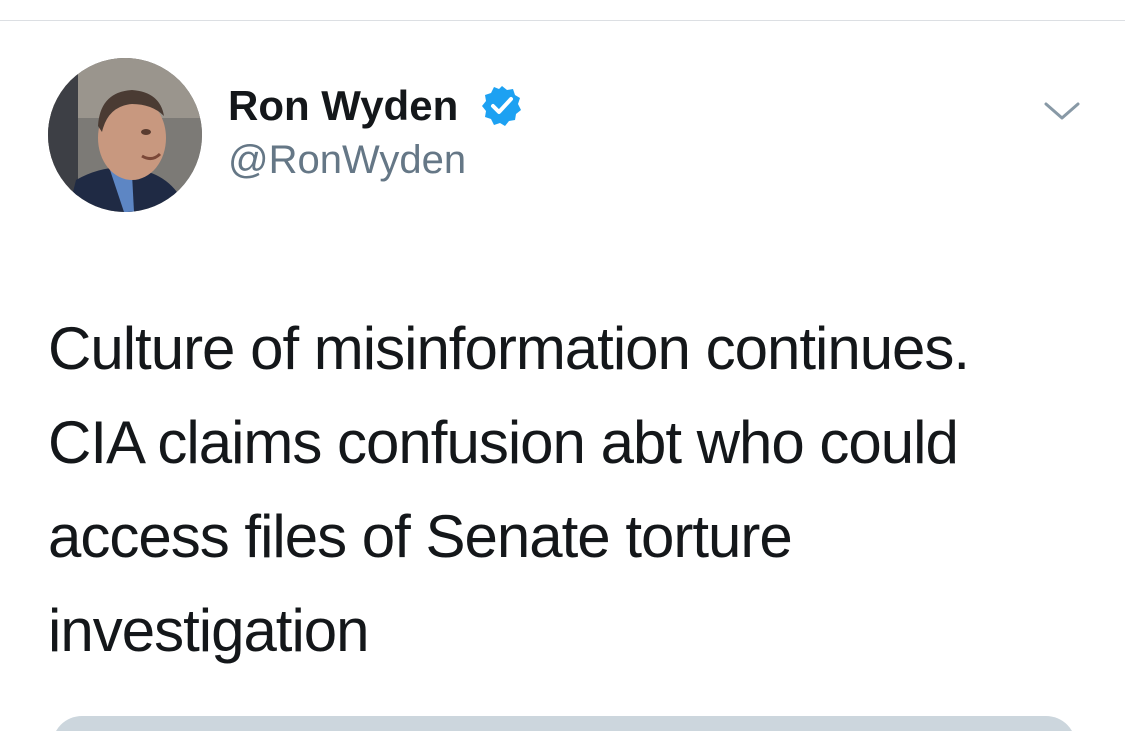  Describe the element at coordinates (501, 106) in the screenshot. I see `verified-badge-icon` at that location.